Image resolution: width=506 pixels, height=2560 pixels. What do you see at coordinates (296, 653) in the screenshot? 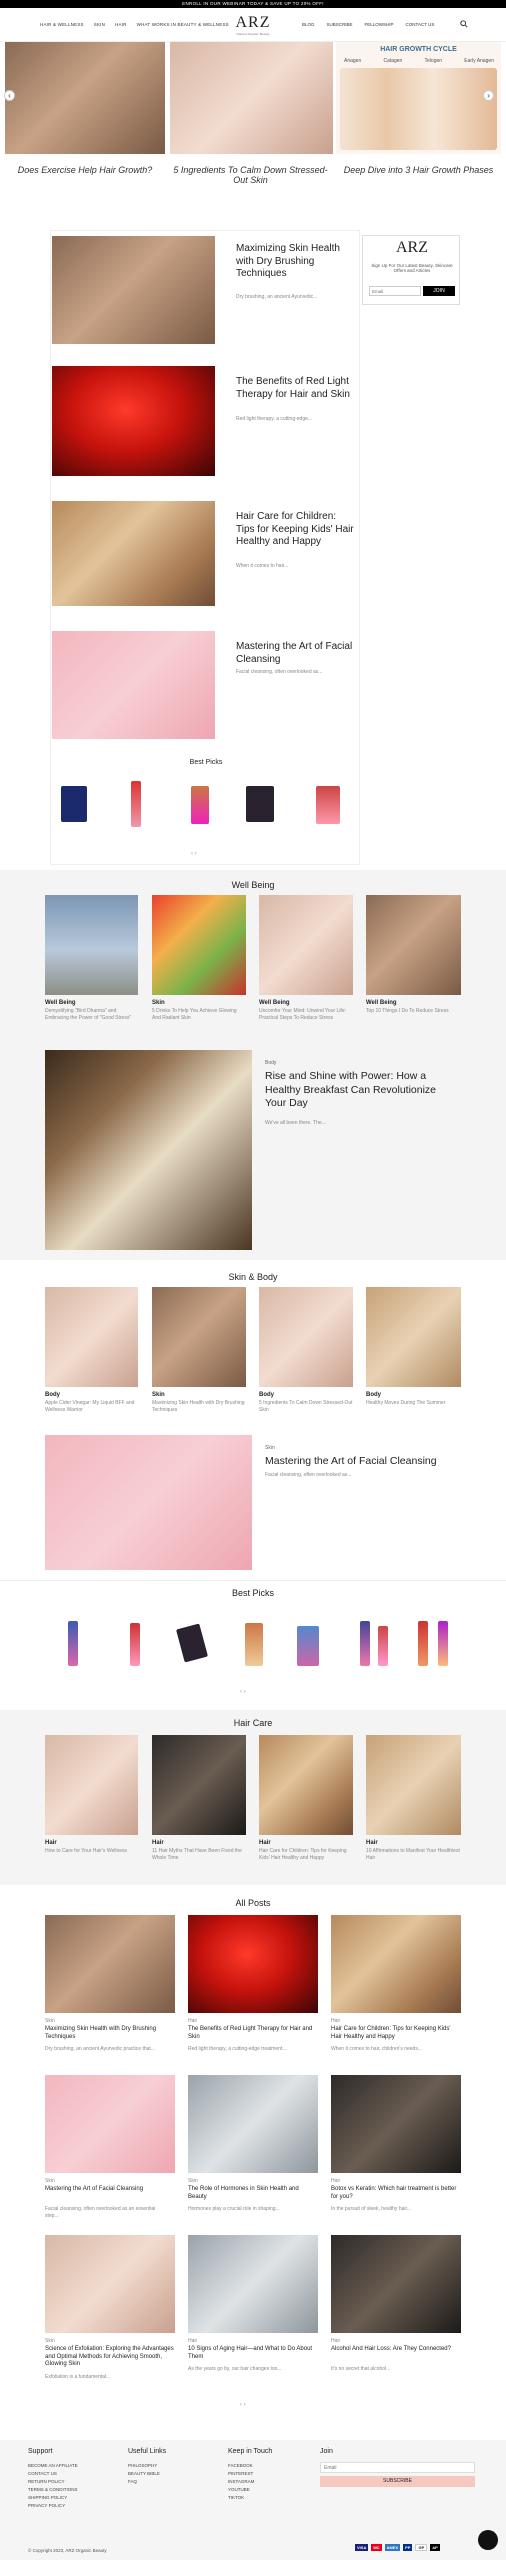
I see `featured-title-4: Mastering the Art of Facial Cleansing` at bounding box center [296, 653].